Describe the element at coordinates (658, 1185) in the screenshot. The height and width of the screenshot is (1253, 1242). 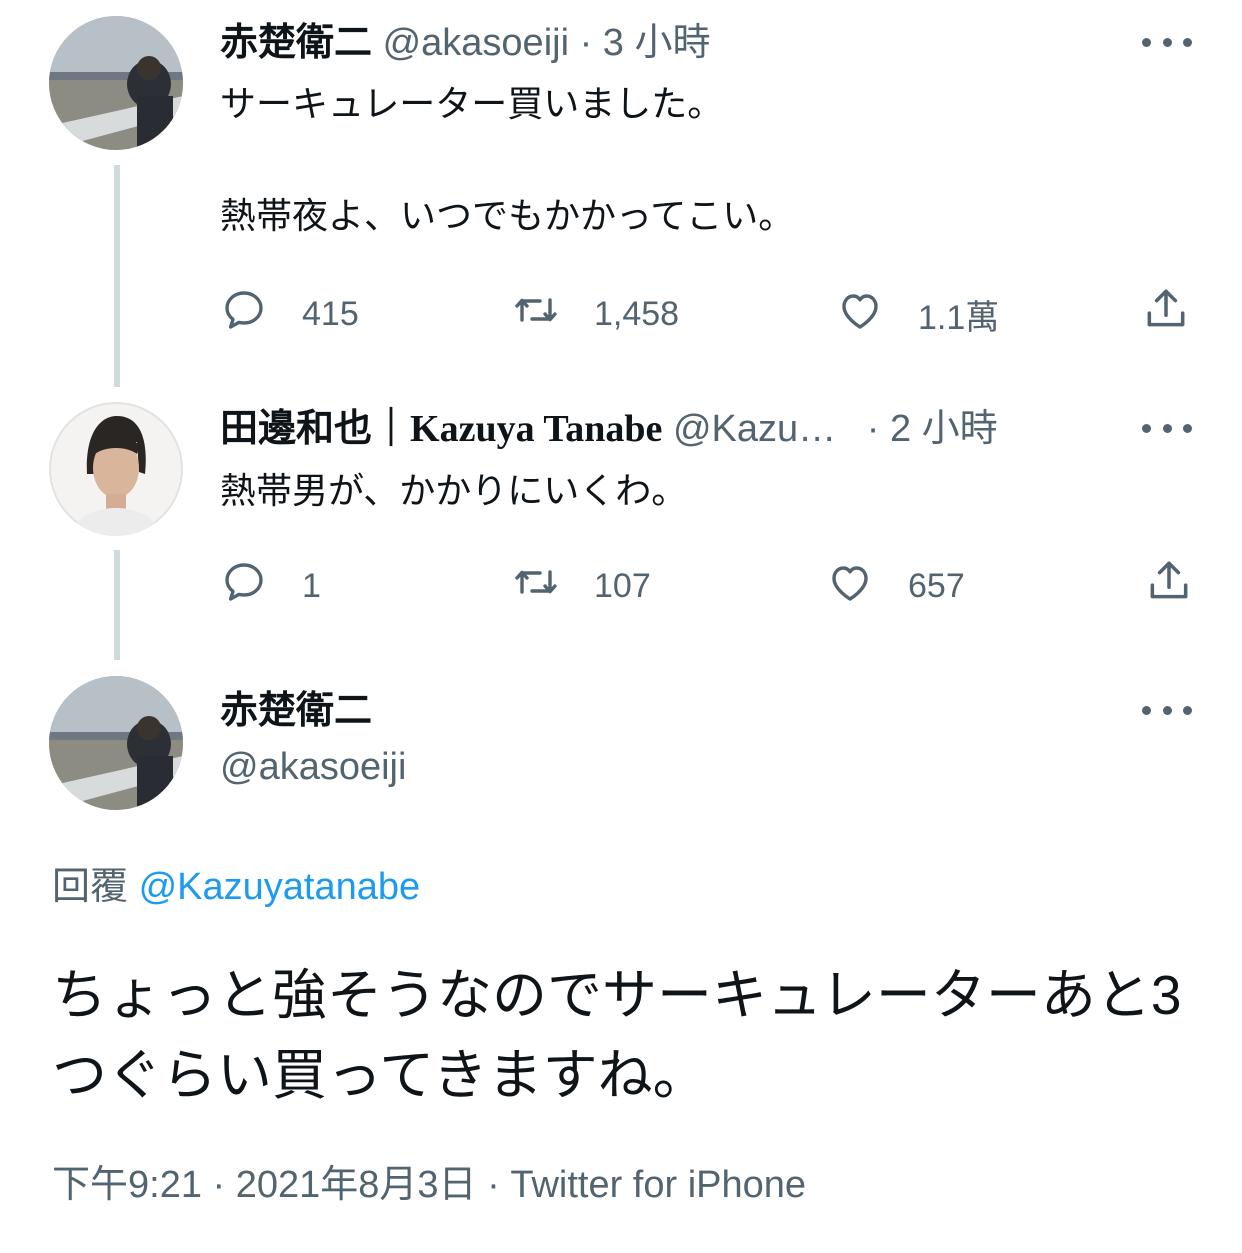
I see `tweet-source: Twitter for iPhone` at that location.